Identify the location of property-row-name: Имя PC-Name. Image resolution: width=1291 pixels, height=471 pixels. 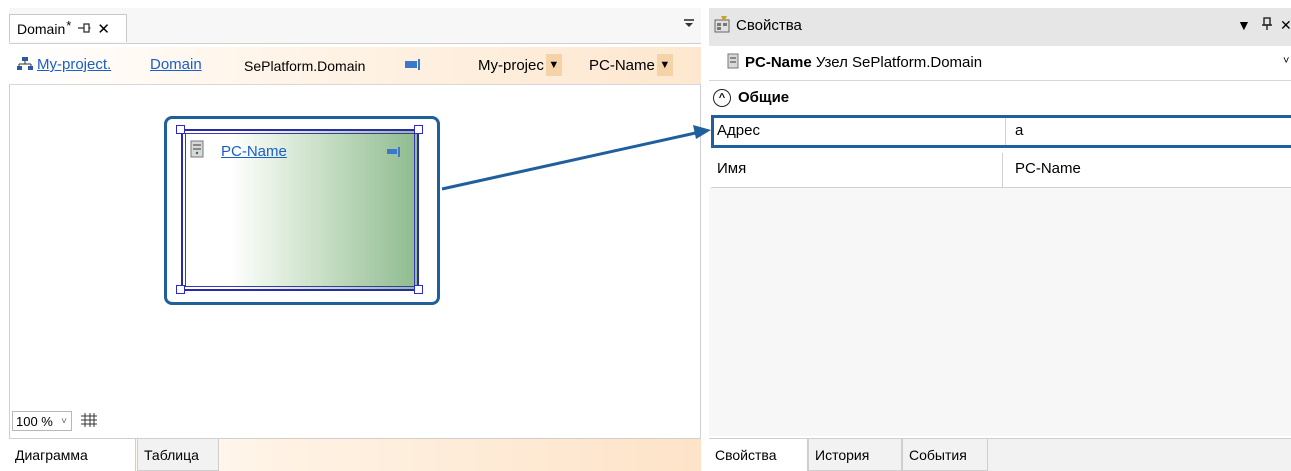
(1001, 170).